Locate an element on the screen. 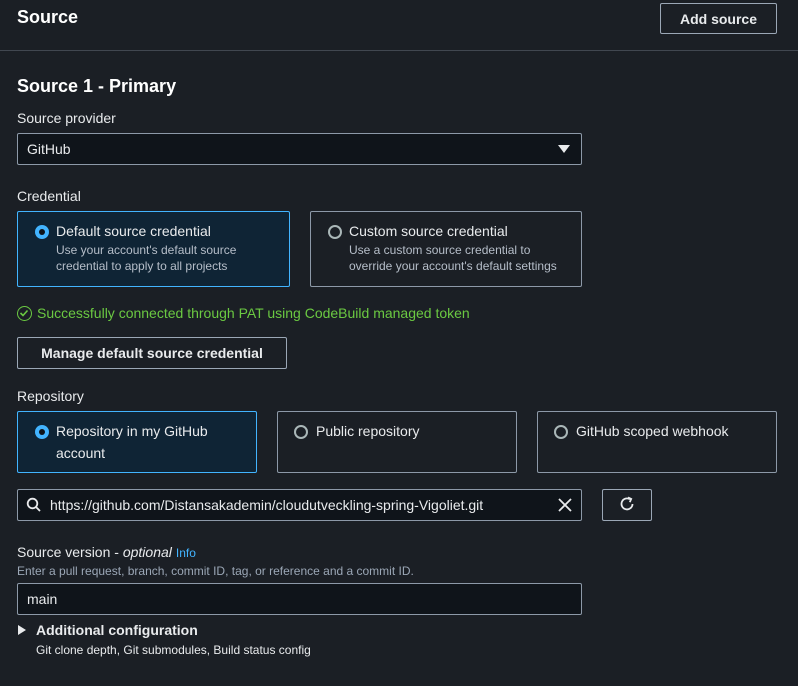 The width and height of the screenshot is (798, 686). repository-option-title: GitHub scoped webhook is located at coordinates (652, 431).